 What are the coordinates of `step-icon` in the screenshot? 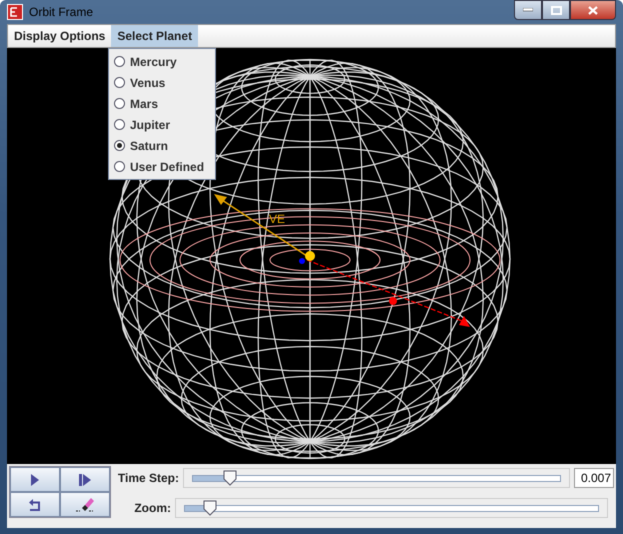 It's located at (85, 480).